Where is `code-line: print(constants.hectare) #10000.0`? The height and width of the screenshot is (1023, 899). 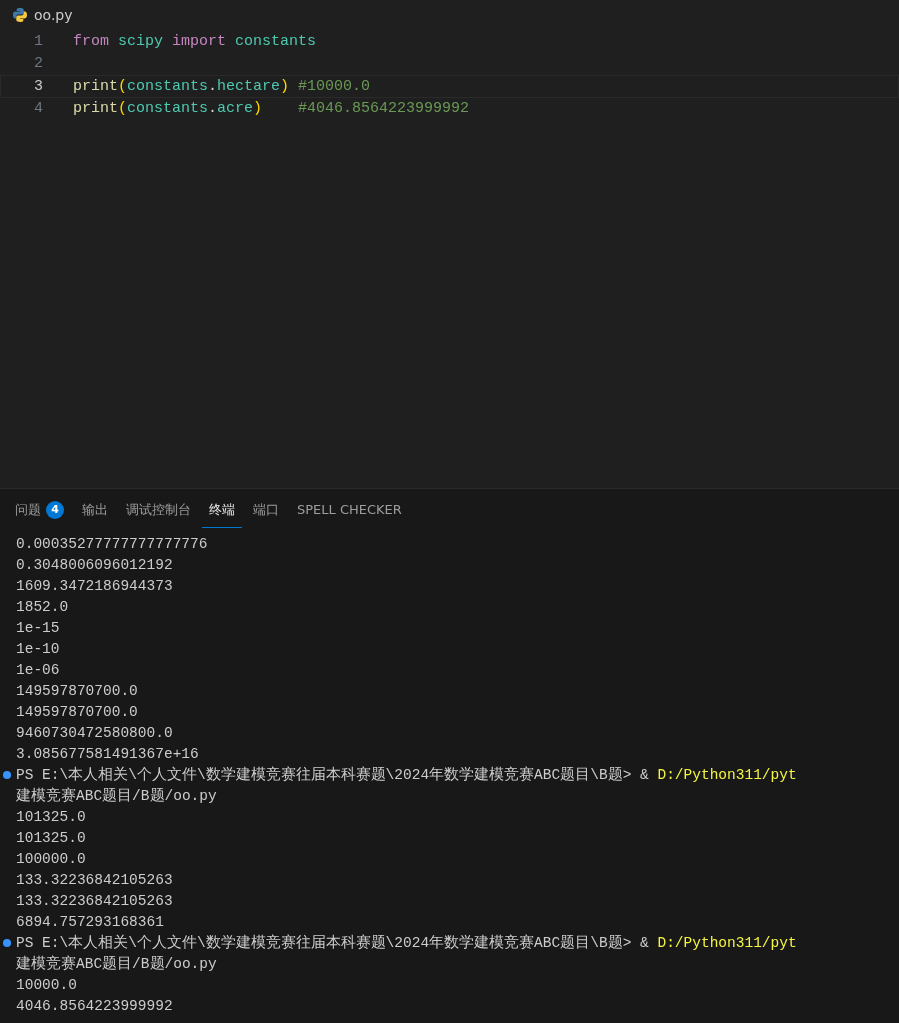 code-line: print(constants.hectare) #10000.0 is located at coordinates (222, 86).